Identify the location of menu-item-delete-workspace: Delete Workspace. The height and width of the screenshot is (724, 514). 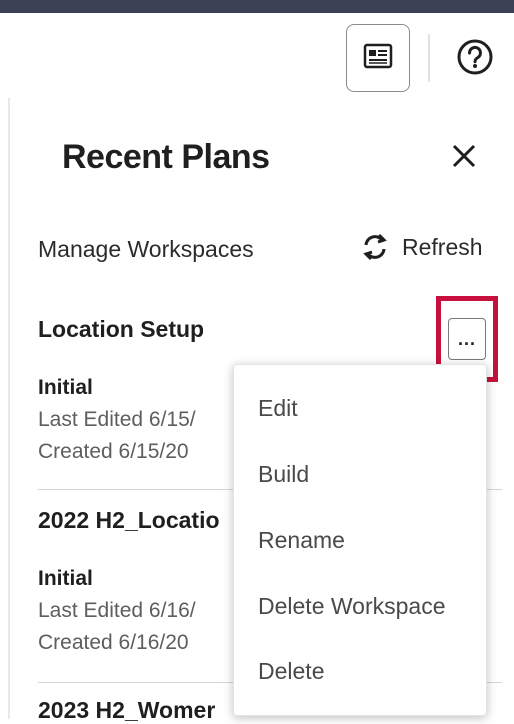
(352, 606).